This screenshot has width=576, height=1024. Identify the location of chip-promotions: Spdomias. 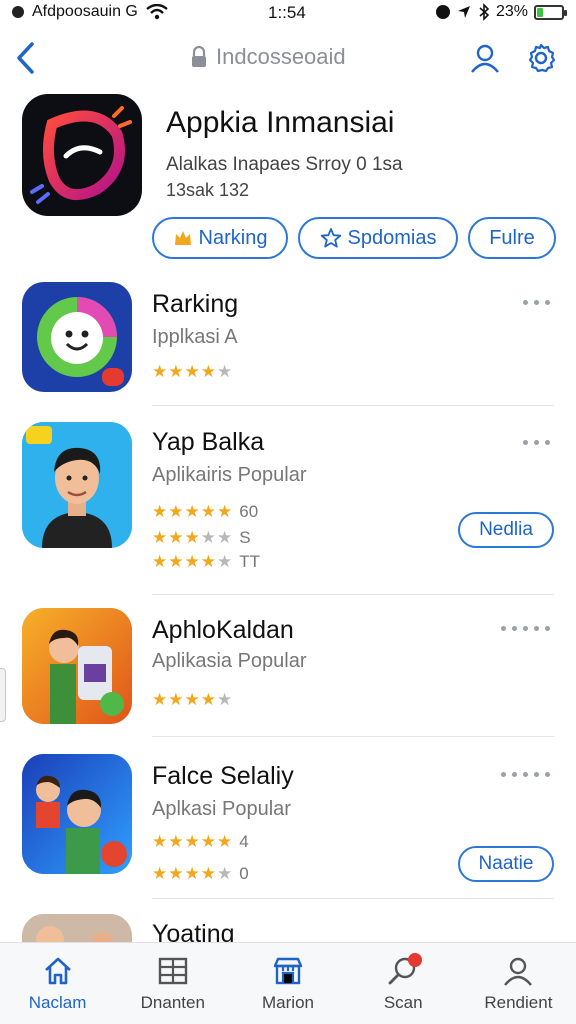
(378, 238).